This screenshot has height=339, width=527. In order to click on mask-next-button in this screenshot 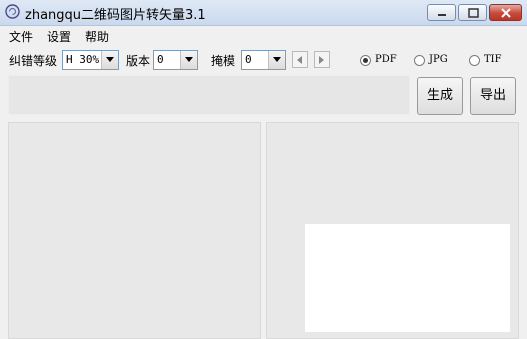, I will do `click(322, 59)`.